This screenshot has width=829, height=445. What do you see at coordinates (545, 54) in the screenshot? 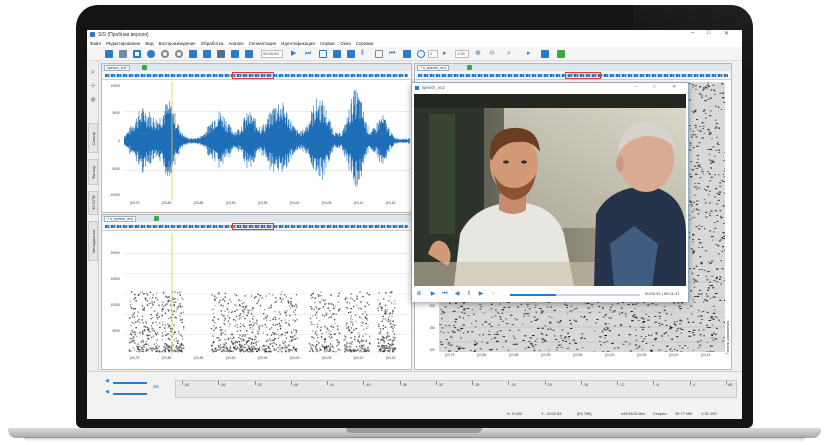
I see `layout-icon` at bounding box center [545, 54].